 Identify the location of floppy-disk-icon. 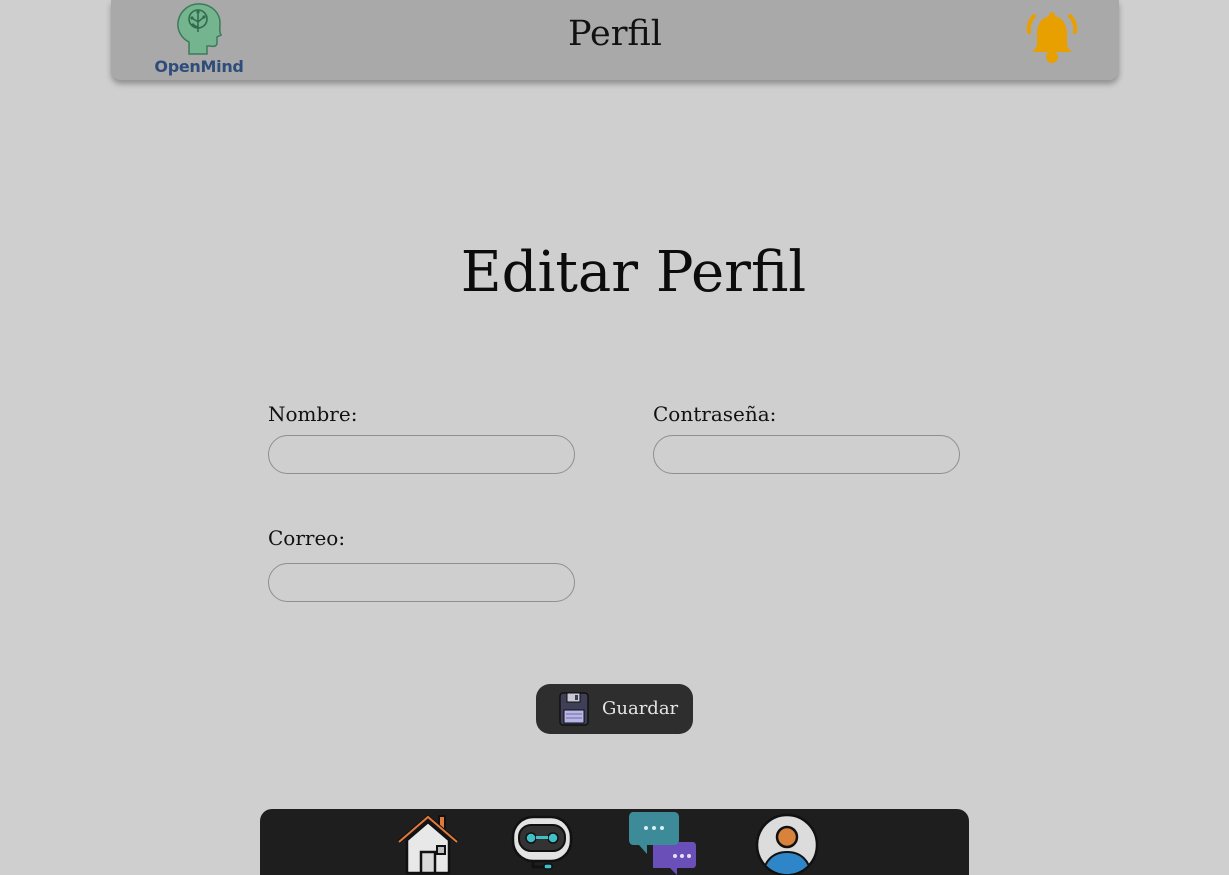
(574, 709).